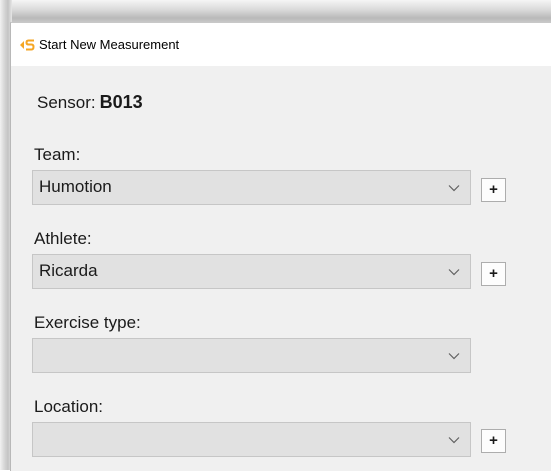 This screenshot has width=551, height=471. Describe the element at coordinates (68, 270) in the screenshot. I see `athlete-selected-value: Ricarda` at that location.